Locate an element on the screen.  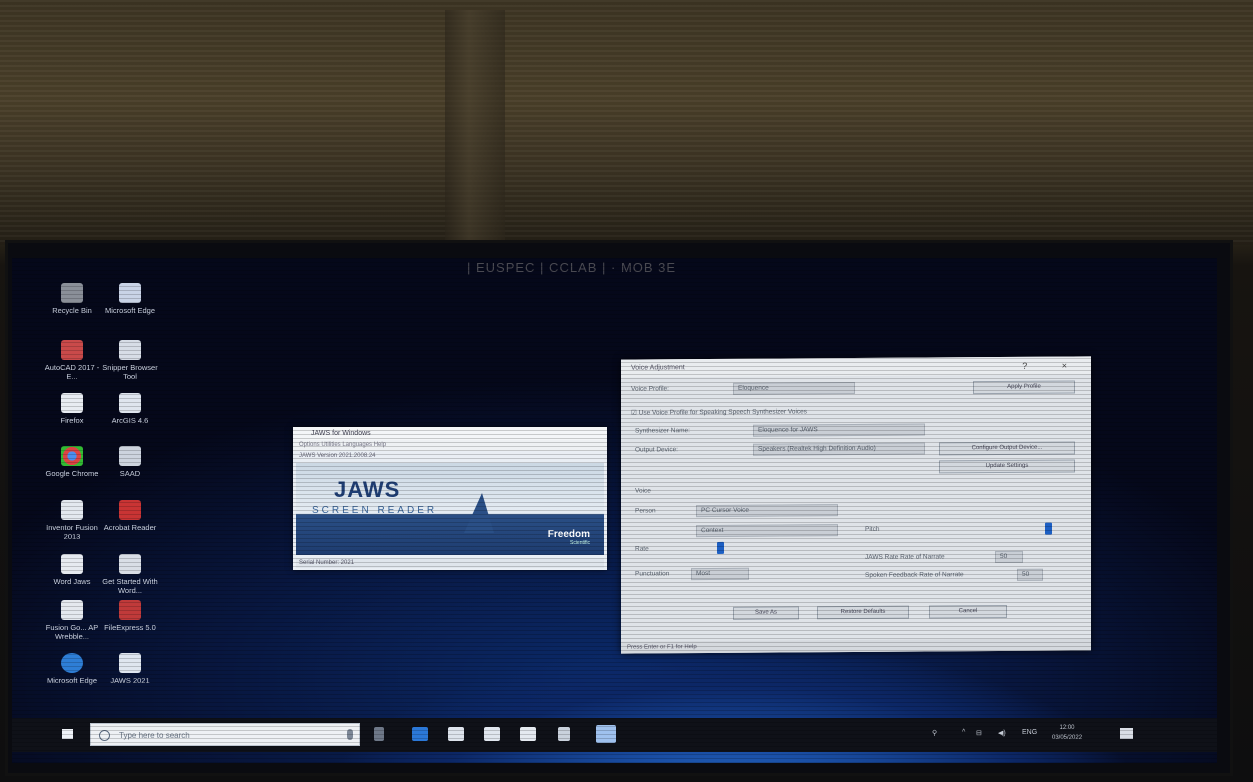
jaws-logo: JAWS is located at coordinates (367, 489).